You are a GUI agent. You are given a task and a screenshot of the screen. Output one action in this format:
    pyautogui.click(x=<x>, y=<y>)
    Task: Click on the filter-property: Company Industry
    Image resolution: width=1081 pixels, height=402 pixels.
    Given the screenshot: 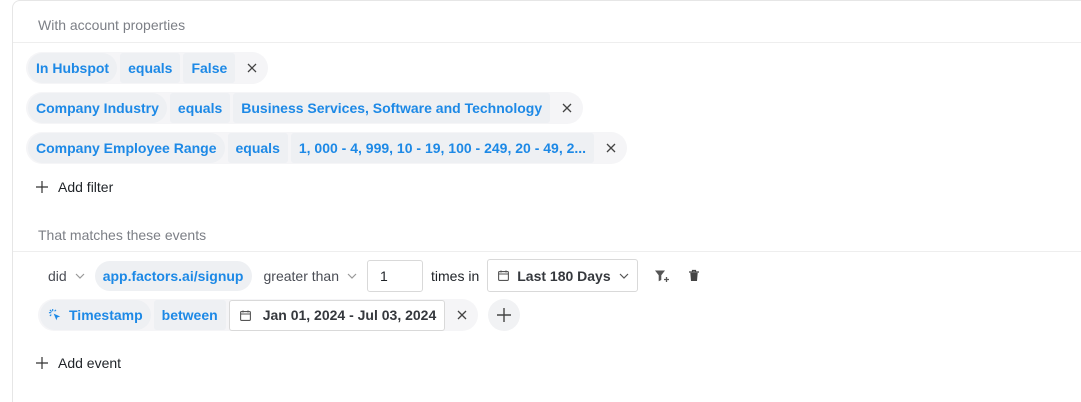 What is the action you would take?
    pyautogui.click(x=97, y=108)
    